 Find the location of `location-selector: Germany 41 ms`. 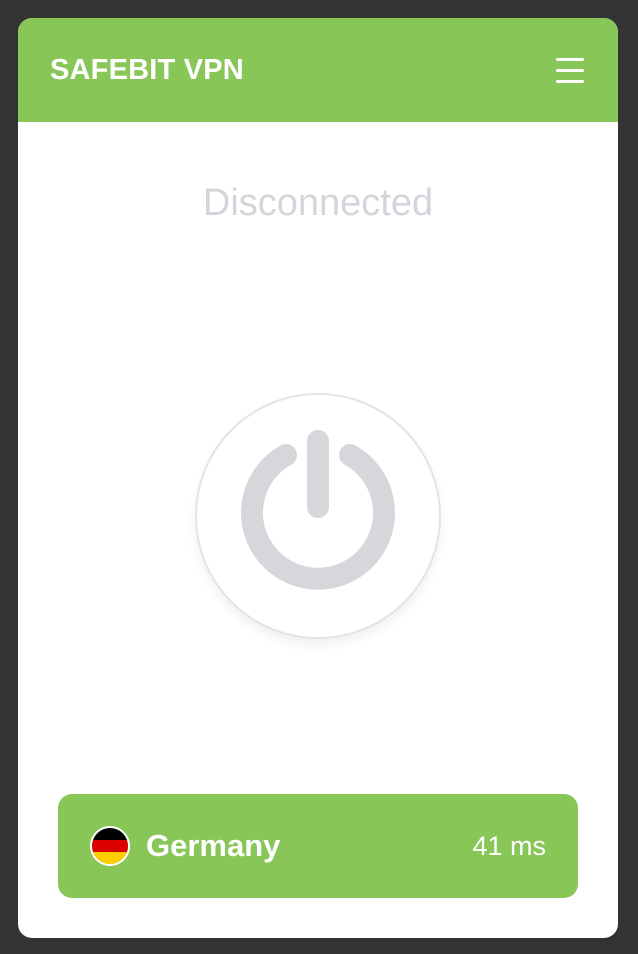

location-selector: Germany 41 ms is located at coordinates (318, 846).